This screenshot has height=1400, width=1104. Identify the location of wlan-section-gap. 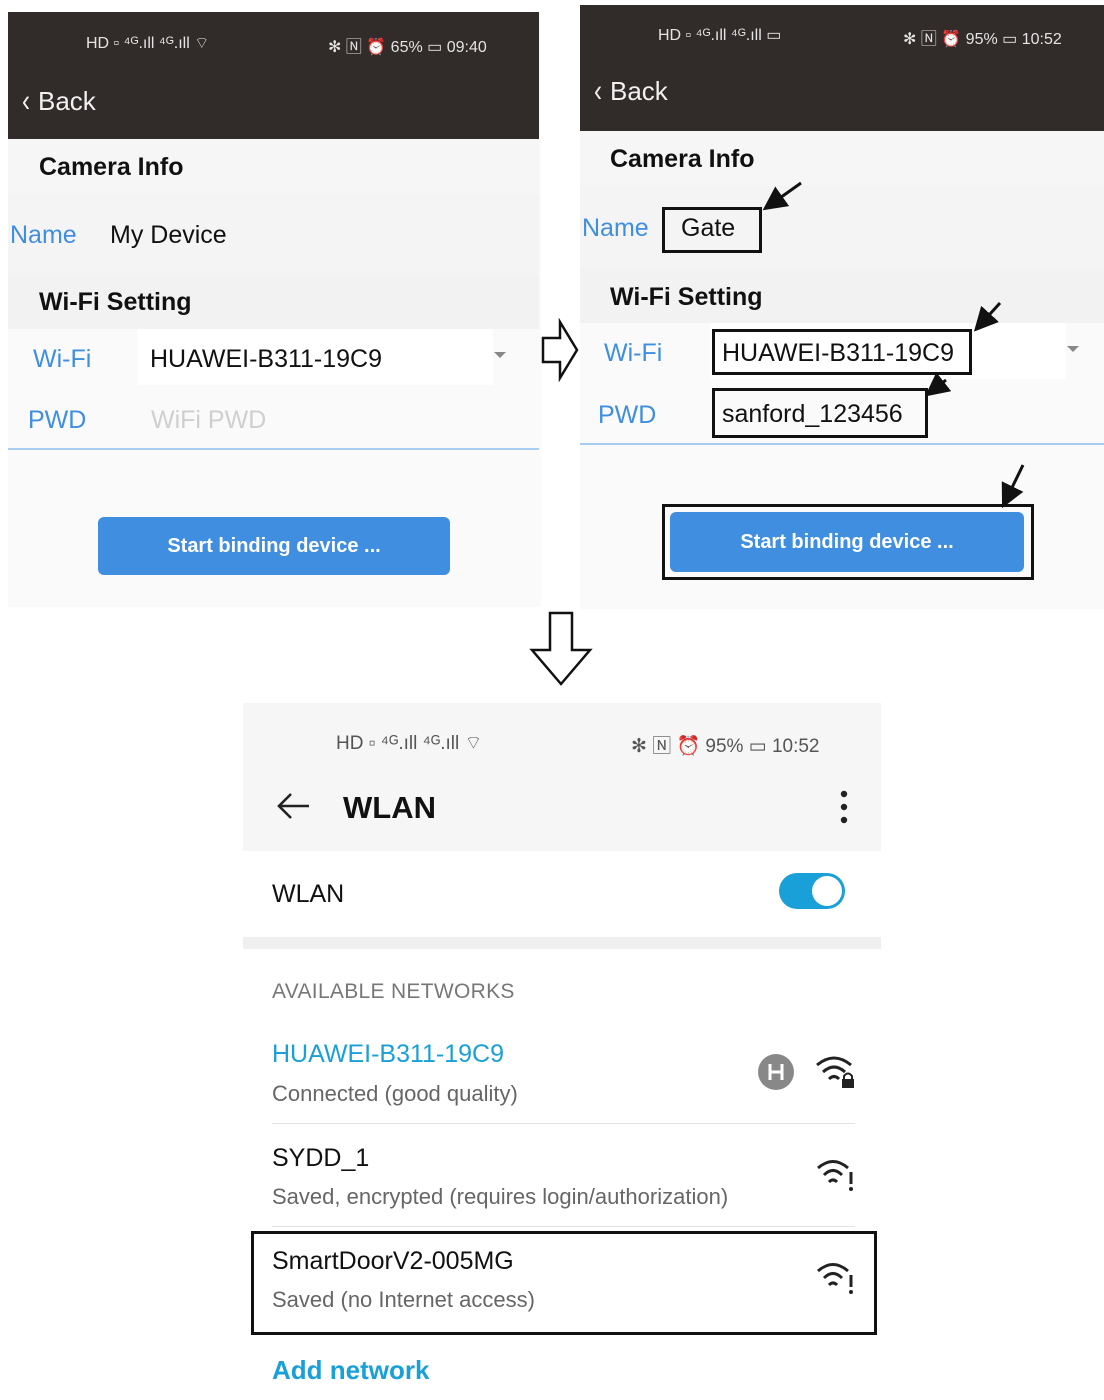
(562, 943).